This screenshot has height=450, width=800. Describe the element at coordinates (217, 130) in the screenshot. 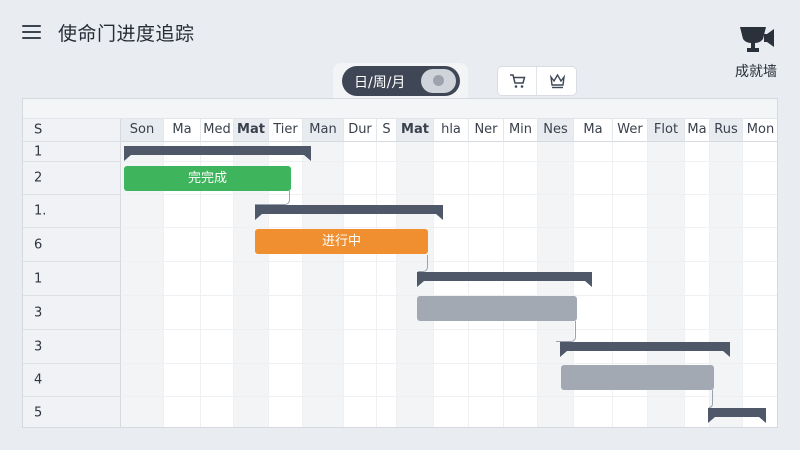

I see `day-header-2: Med` at that location.